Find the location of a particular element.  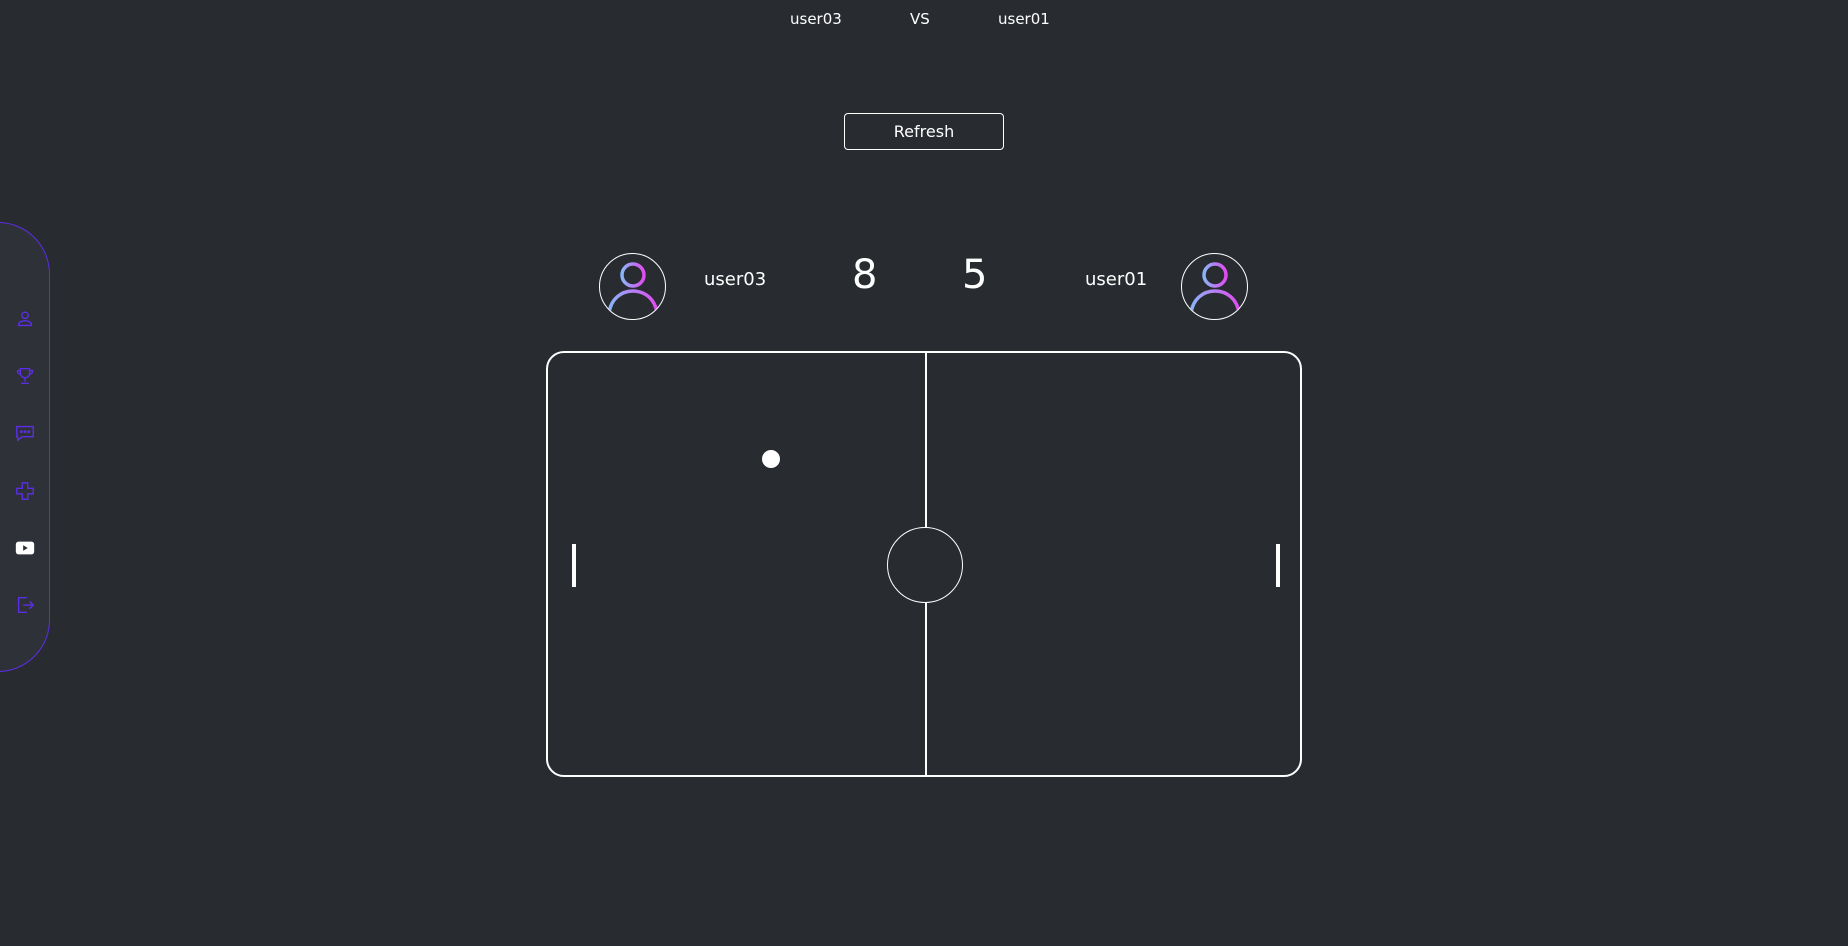

play-video-icon is located at coordinates (25, 548).